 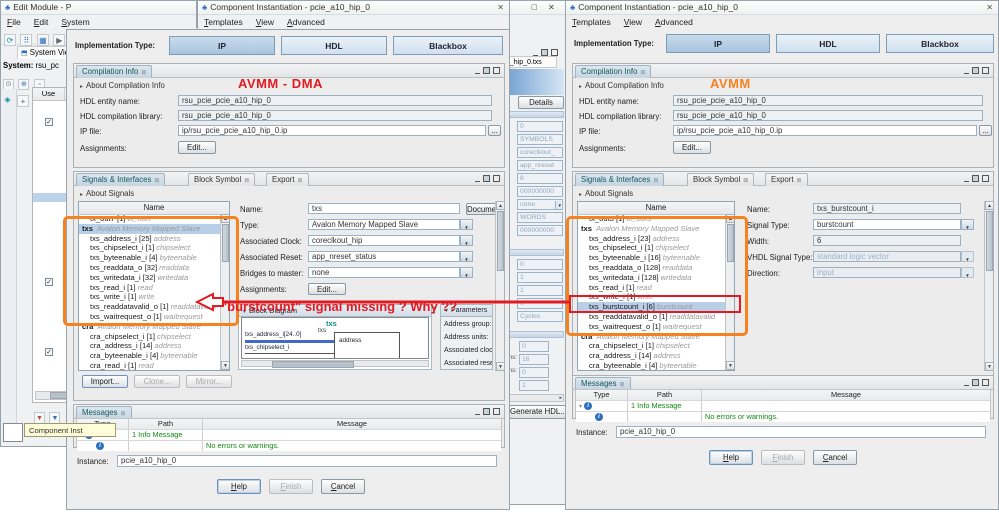 I want to click on details-button: Details, so click(x=541, y=102).